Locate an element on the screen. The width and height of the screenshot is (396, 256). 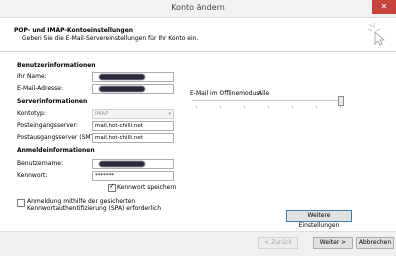
back-button: < Zurück is located at coordinates (278, 243).